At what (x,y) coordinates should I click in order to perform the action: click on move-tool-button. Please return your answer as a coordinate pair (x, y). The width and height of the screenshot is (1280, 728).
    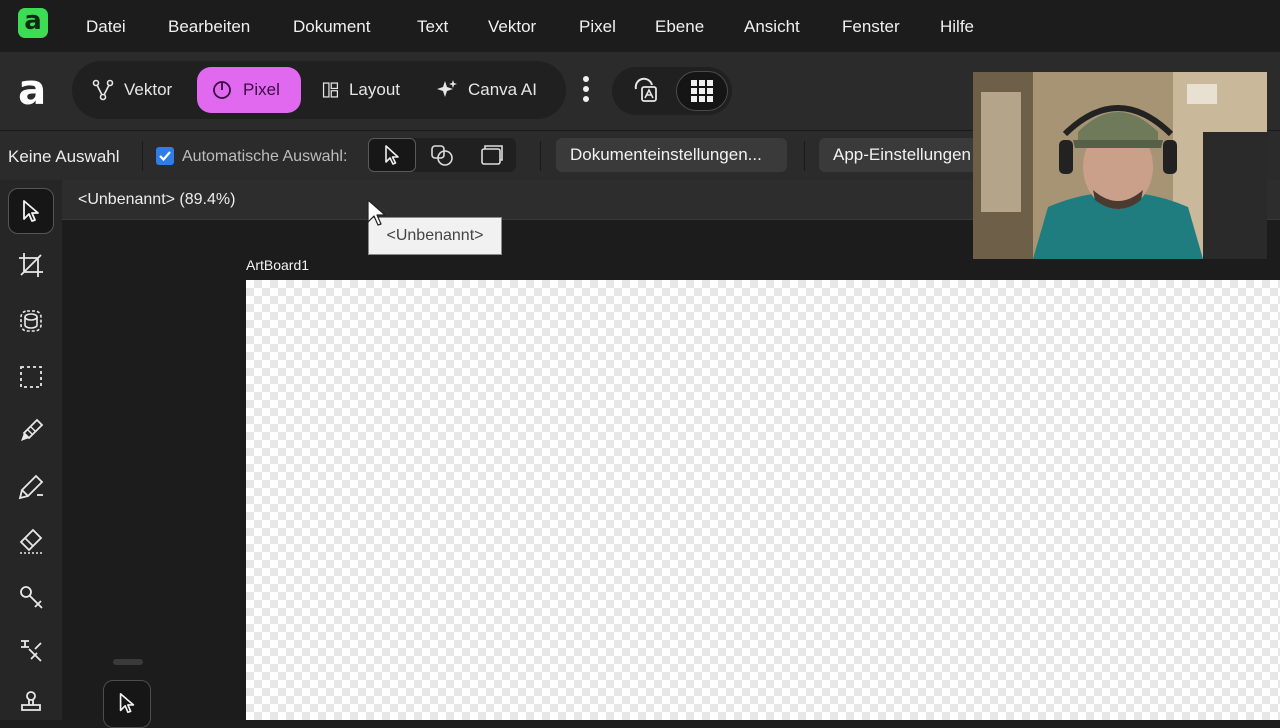
    Looking at the image, I should click on (31, 211).